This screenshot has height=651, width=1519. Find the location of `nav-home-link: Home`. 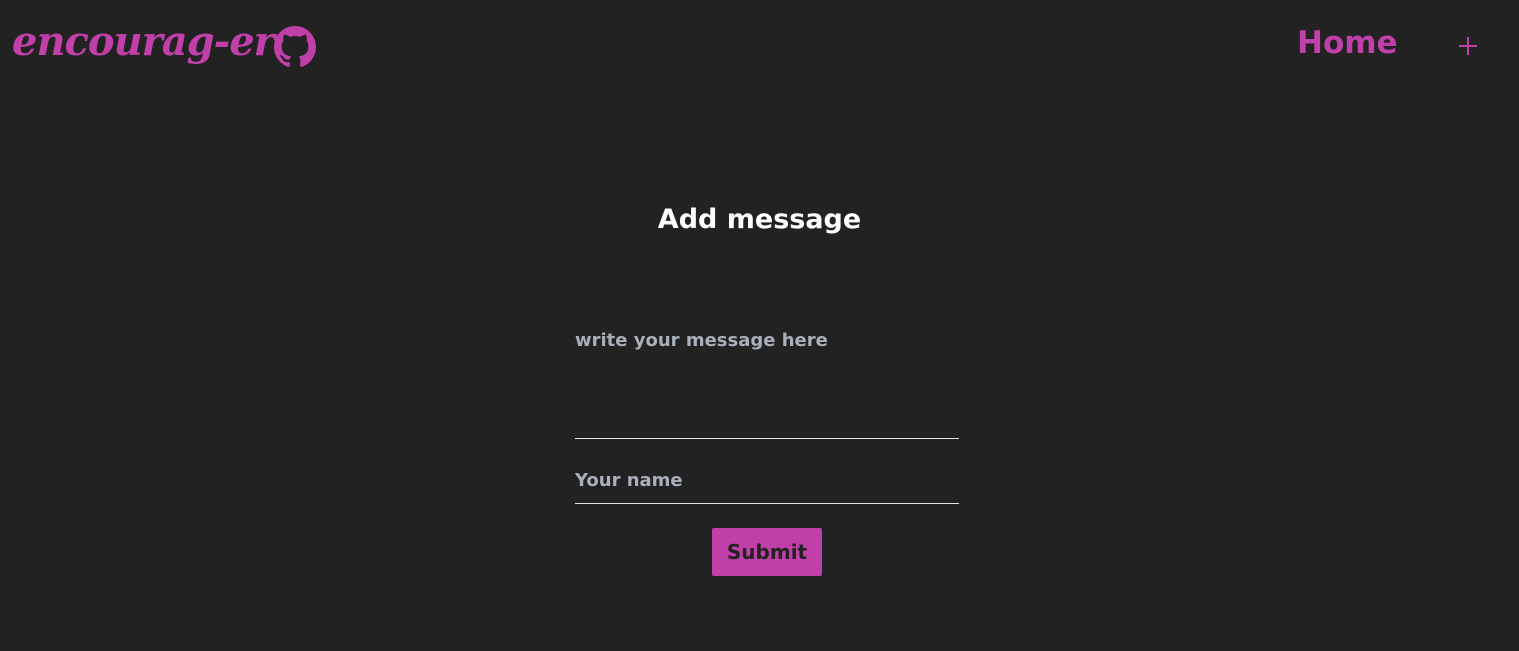

nav-home-link: Home is located at coordinates (1347, 43).